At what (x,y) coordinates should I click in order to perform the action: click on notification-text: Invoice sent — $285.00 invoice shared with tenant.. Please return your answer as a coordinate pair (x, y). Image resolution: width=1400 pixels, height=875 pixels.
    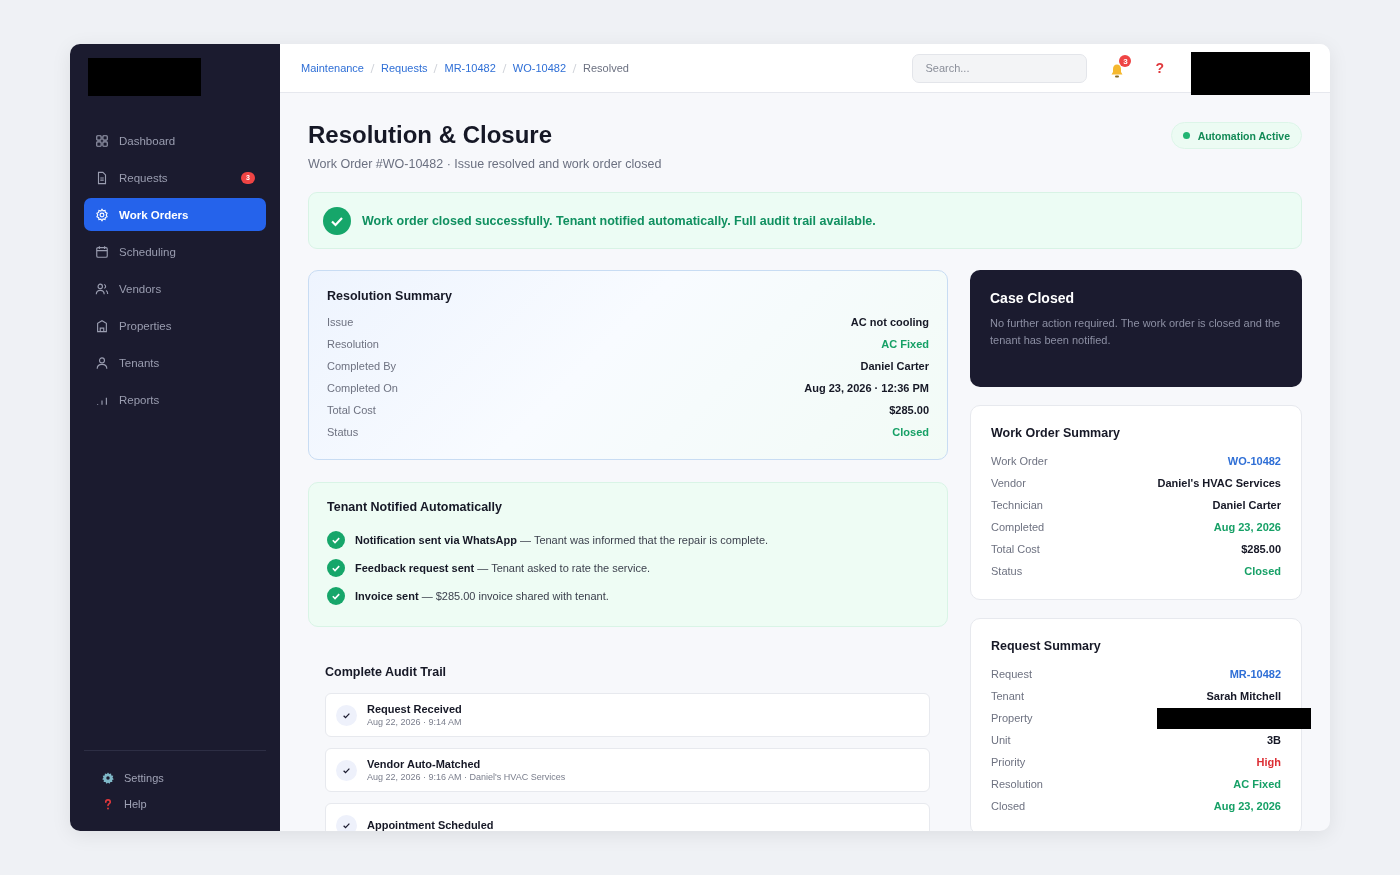
    Looking at the image, I should click on (482, 596).